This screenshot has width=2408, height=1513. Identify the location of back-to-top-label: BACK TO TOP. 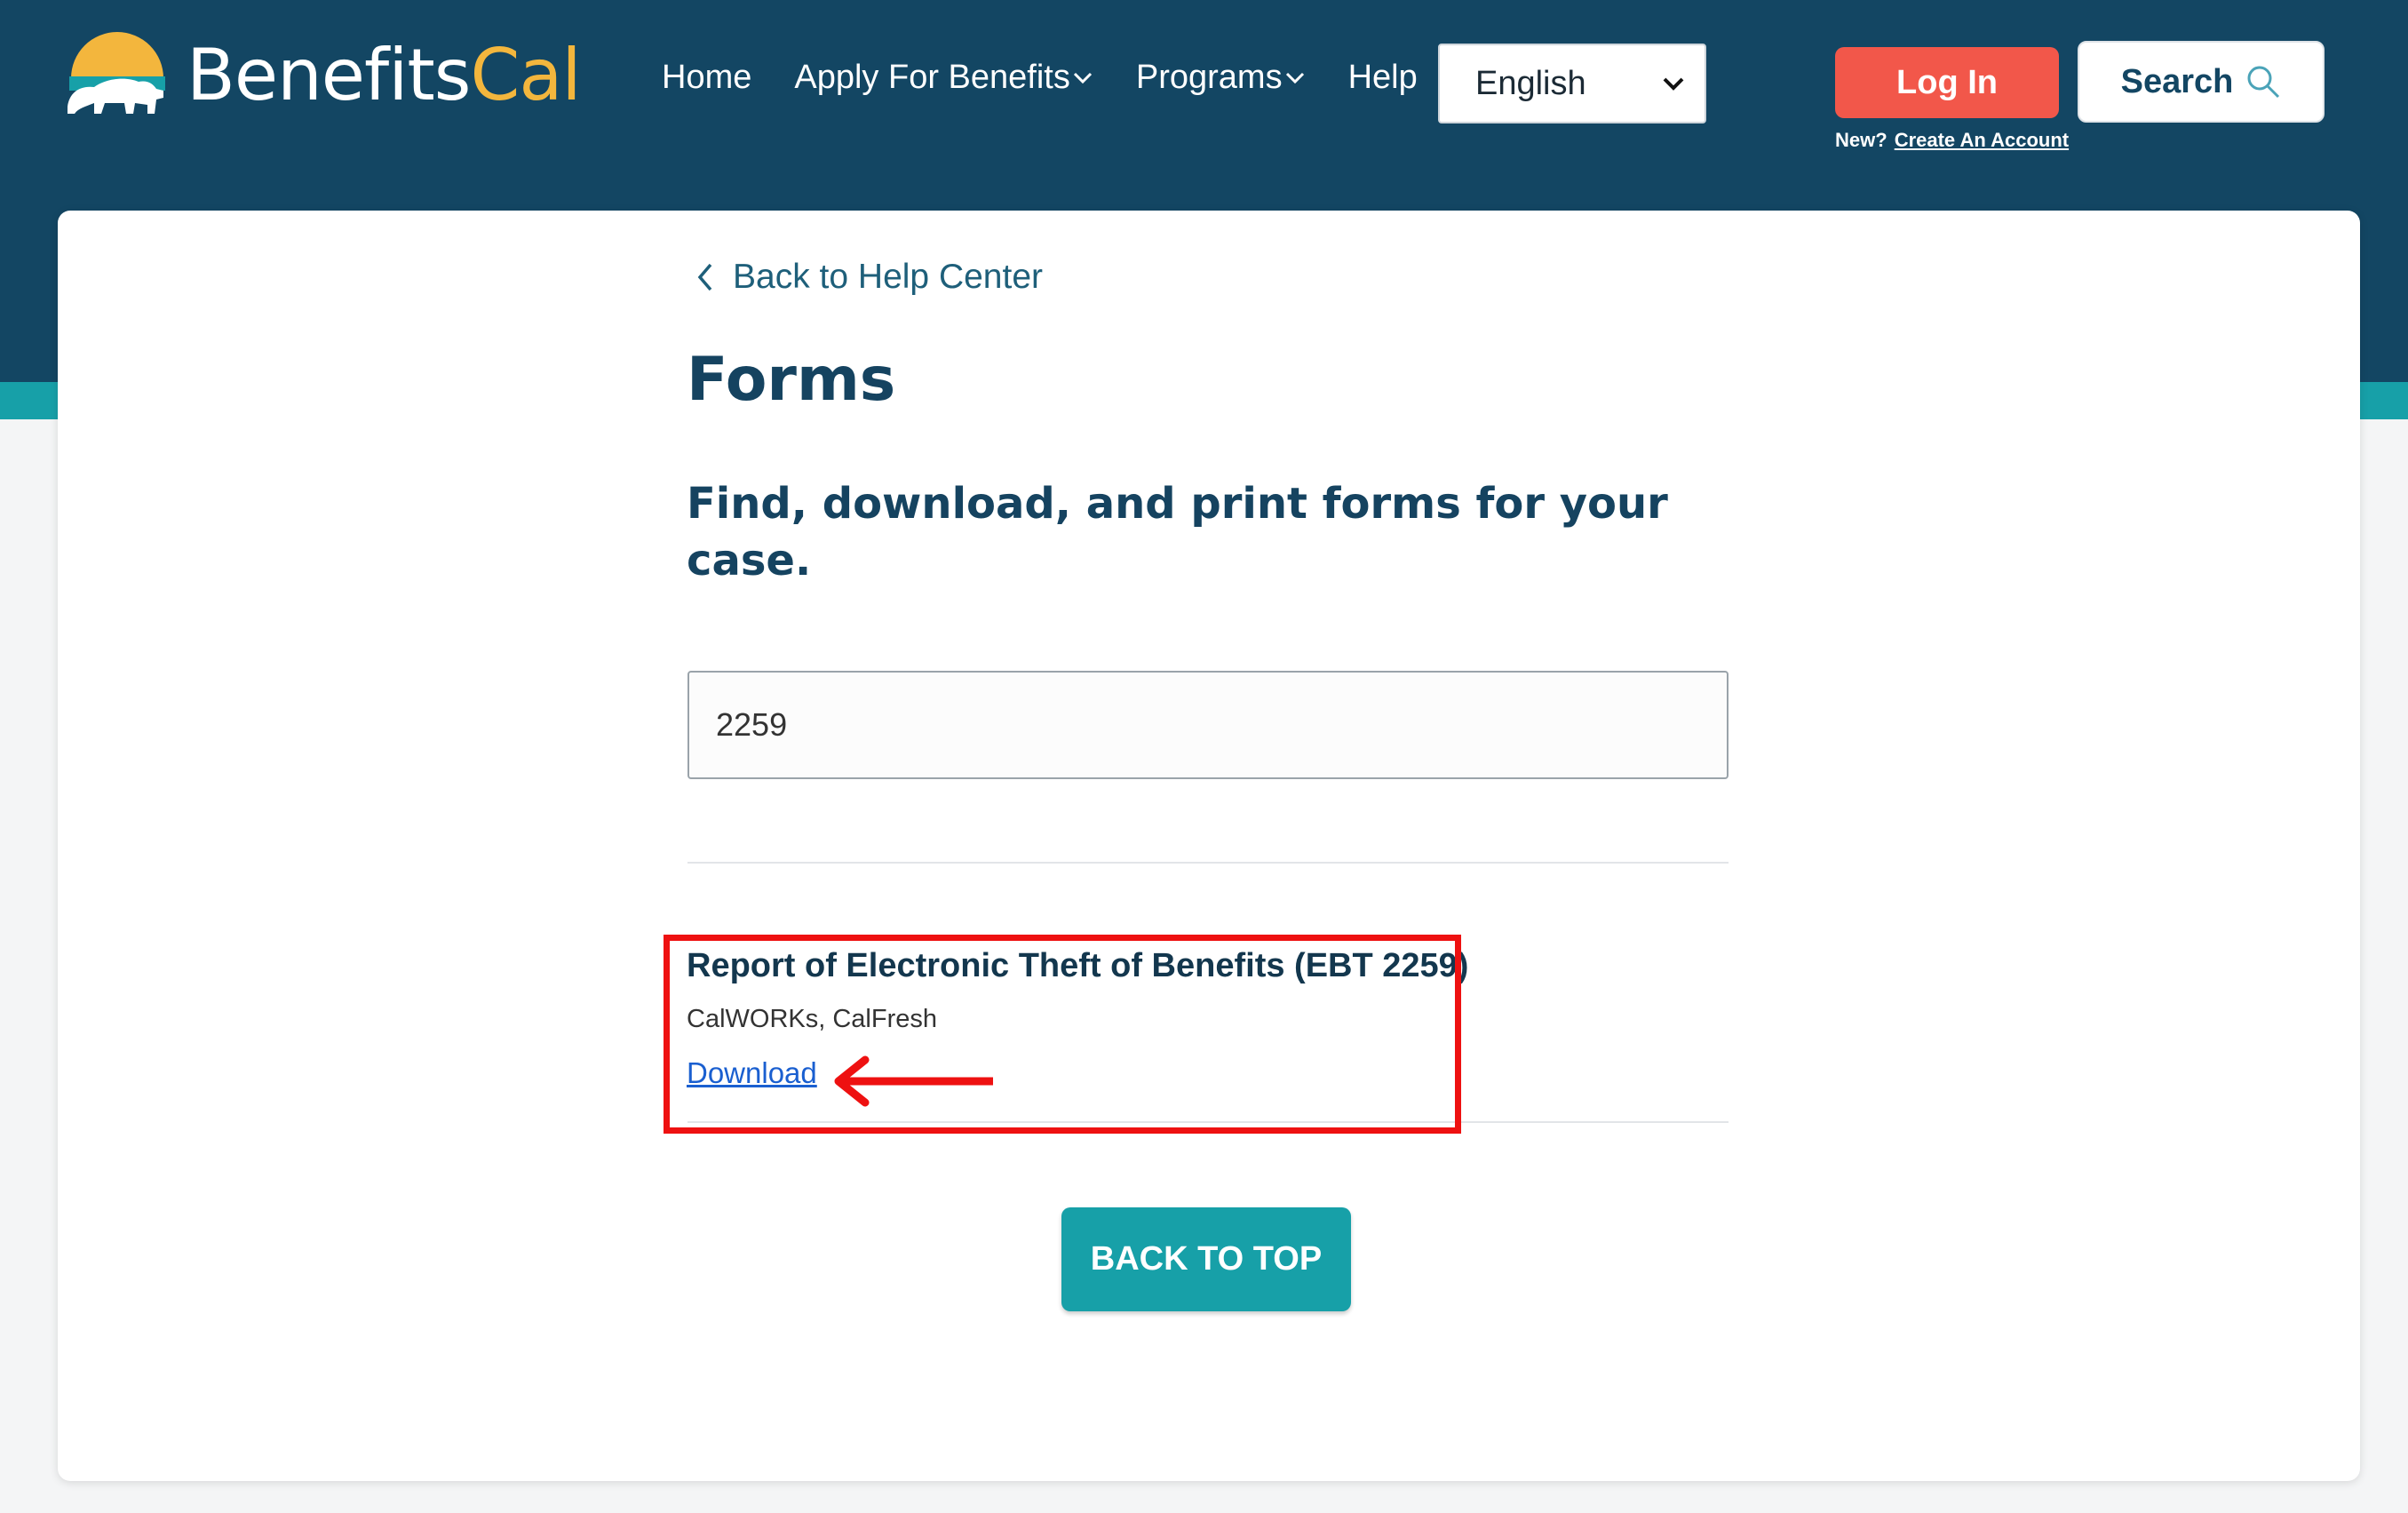
(1206, 1259).